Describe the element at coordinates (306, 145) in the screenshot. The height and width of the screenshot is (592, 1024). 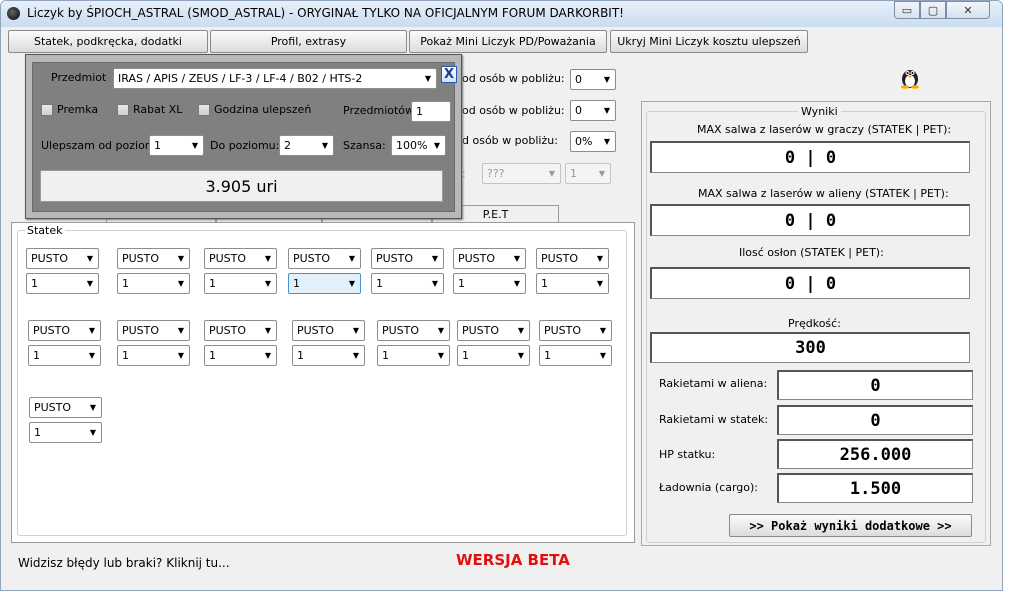
I see `to-level-select: 2 ▼` at that location.